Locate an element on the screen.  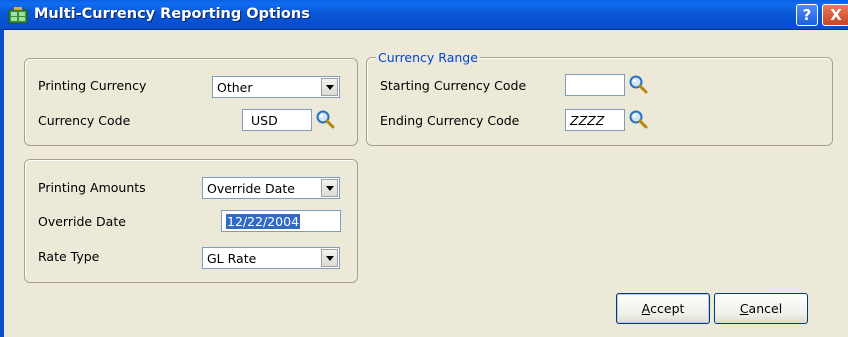
cancel-button: Cancel is located at coordinates (761, 308).